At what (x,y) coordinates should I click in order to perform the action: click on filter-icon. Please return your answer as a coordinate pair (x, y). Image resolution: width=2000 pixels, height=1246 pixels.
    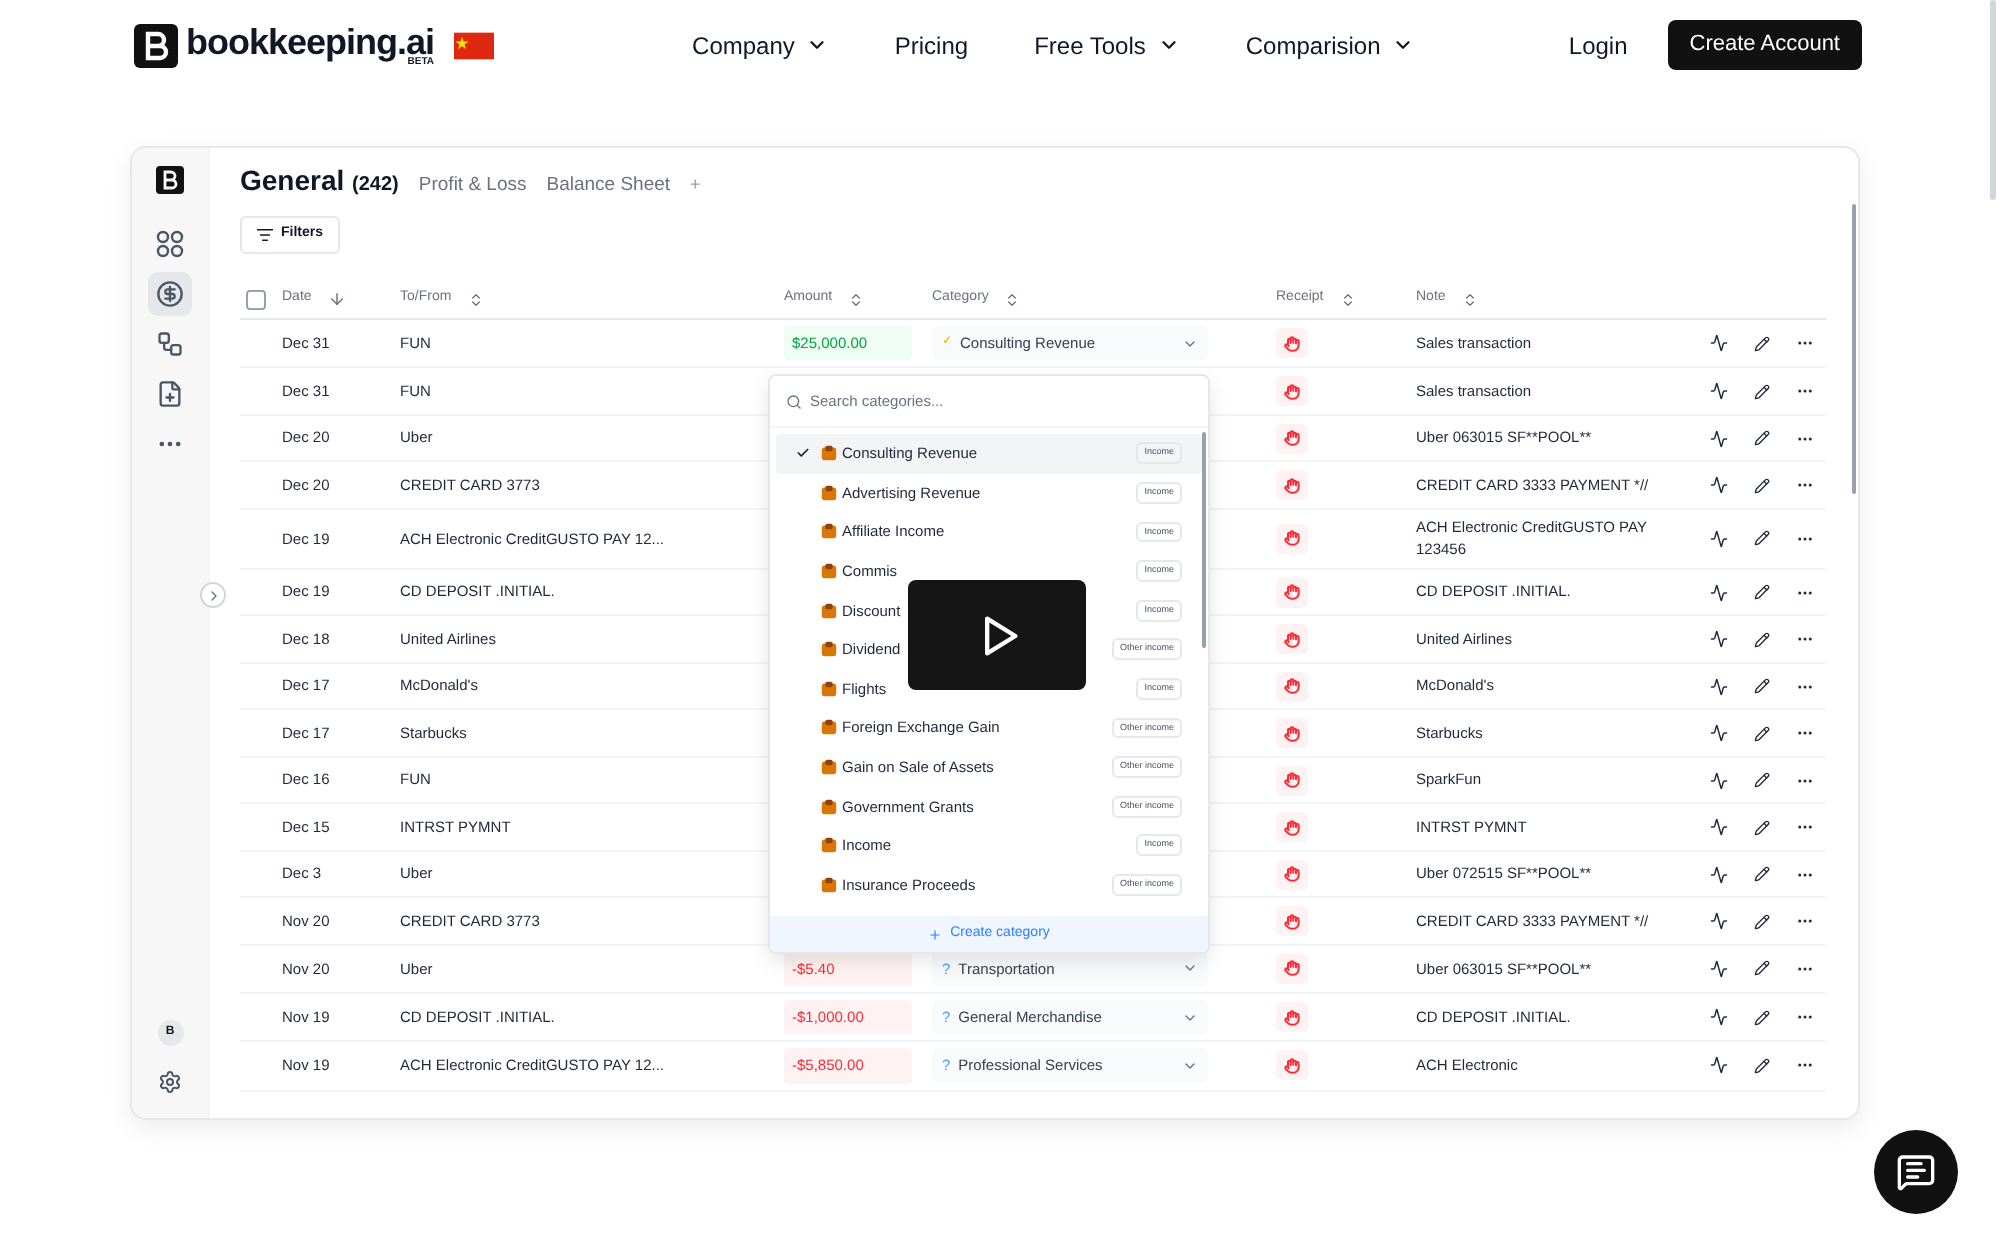
    Looking at the image, I should click on (265, 235).